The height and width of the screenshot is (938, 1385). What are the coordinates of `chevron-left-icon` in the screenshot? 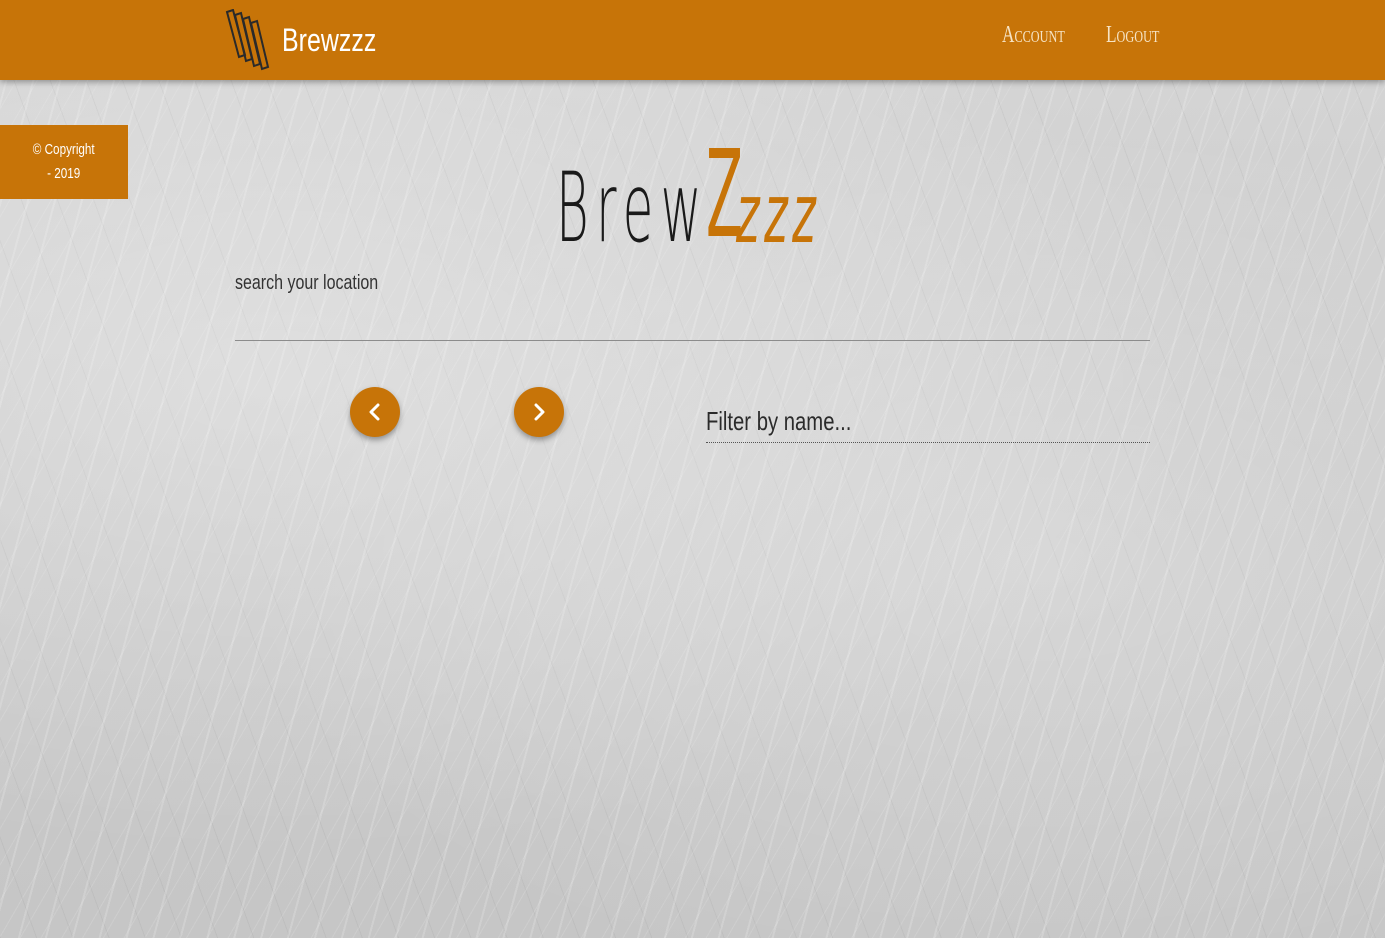 It's located at (374, 412).